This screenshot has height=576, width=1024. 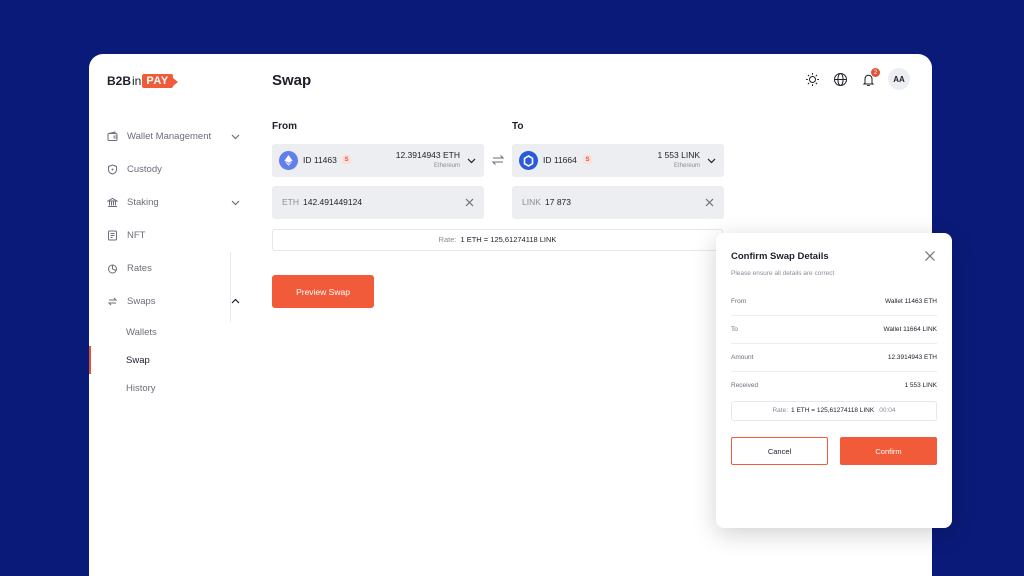 What do you see at coordinates (446, 166) in the screenshot?
I see `from-network: Ethereum` at bounding box center [446, 166].